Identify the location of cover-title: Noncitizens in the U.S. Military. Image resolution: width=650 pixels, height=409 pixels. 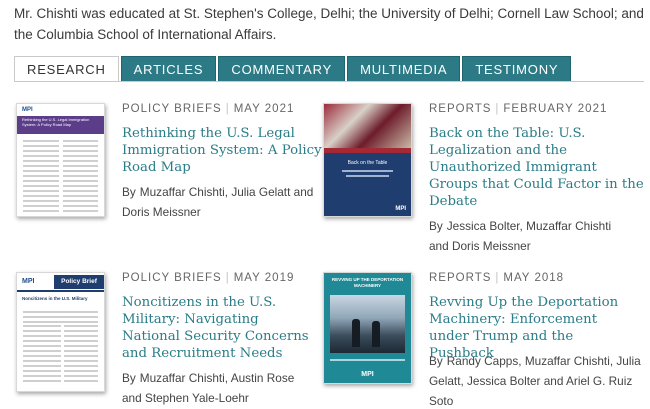
(55, 298).